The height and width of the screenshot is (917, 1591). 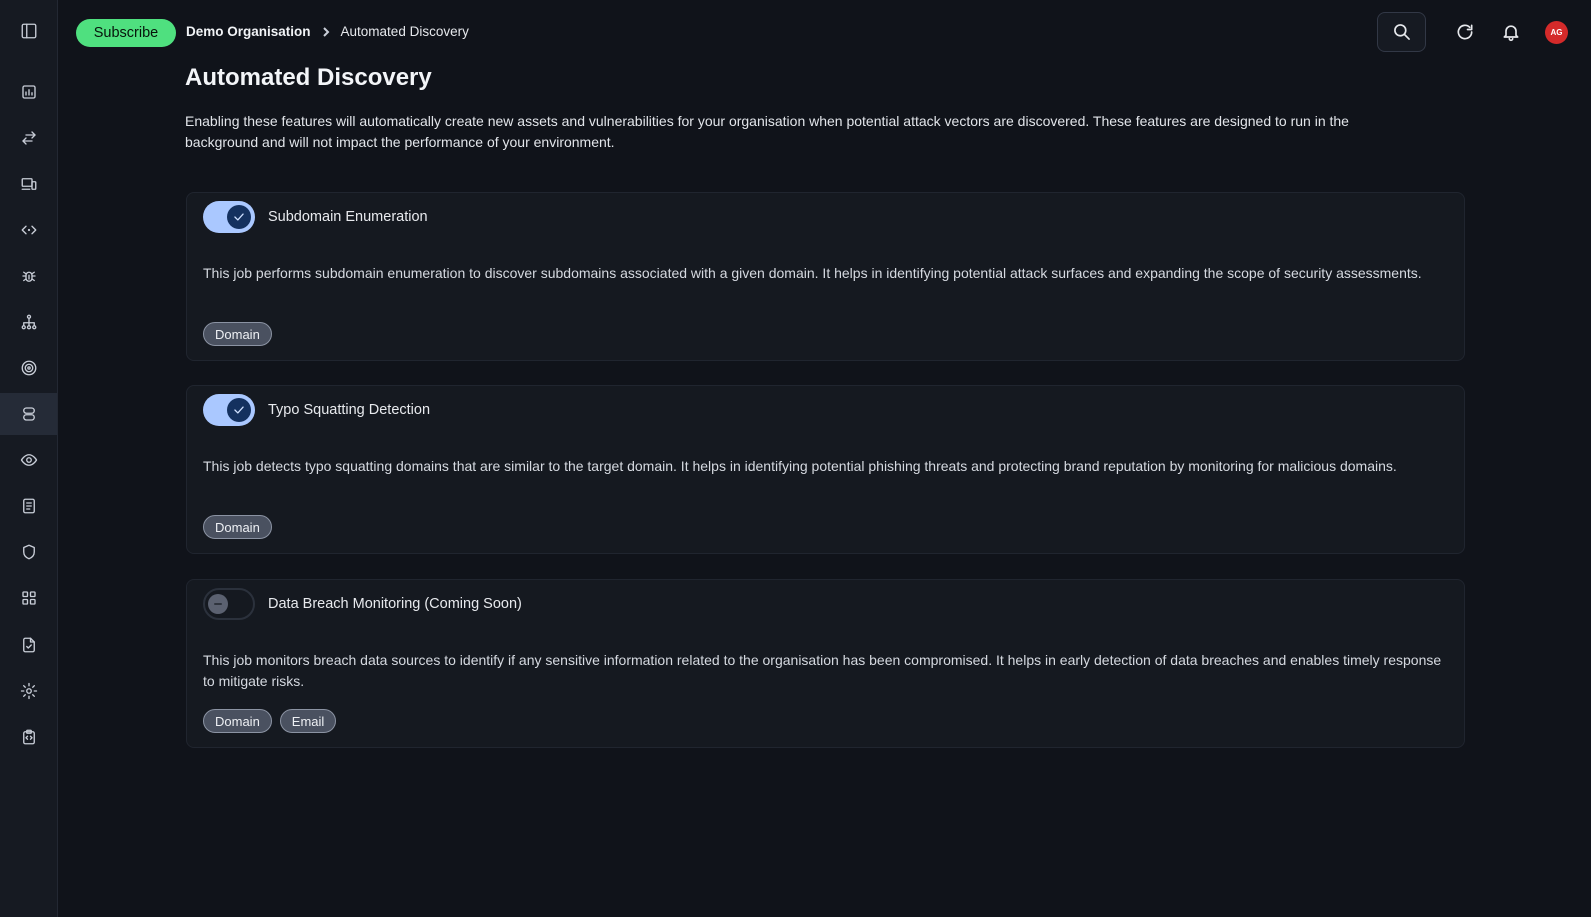 I want to click on code-icon, so click(x=28, y=230).